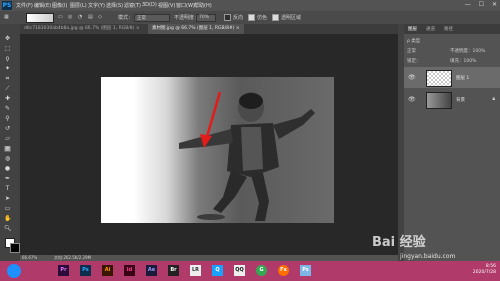 This screenshot has width=500, height=281. What do you see at coordinates (7, 199) in the screenshot?
I see `path-selection-tool-icon: ➤` at bounding box center [7, 199].